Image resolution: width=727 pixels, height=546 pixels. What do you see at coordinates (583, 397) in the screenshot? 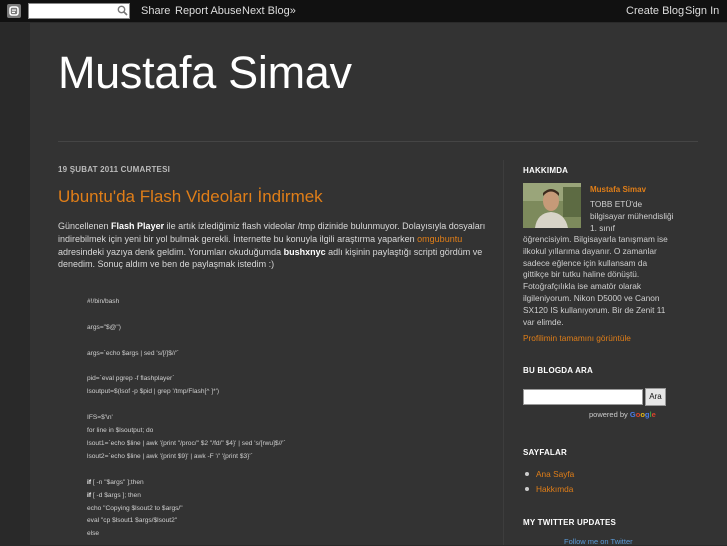
I see `blog-search-input` at bounding box center [583, 397].